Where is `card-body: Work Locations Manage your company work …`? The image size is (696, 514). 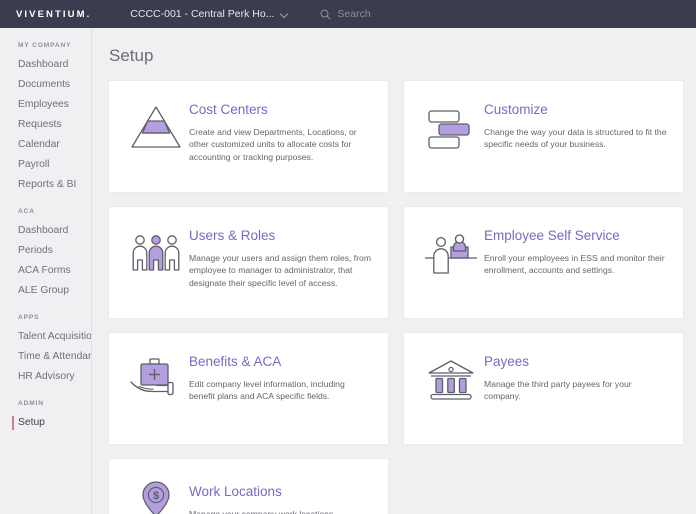 card-body: Work Locations Manage your company work … is located at coordinates (280, 498).